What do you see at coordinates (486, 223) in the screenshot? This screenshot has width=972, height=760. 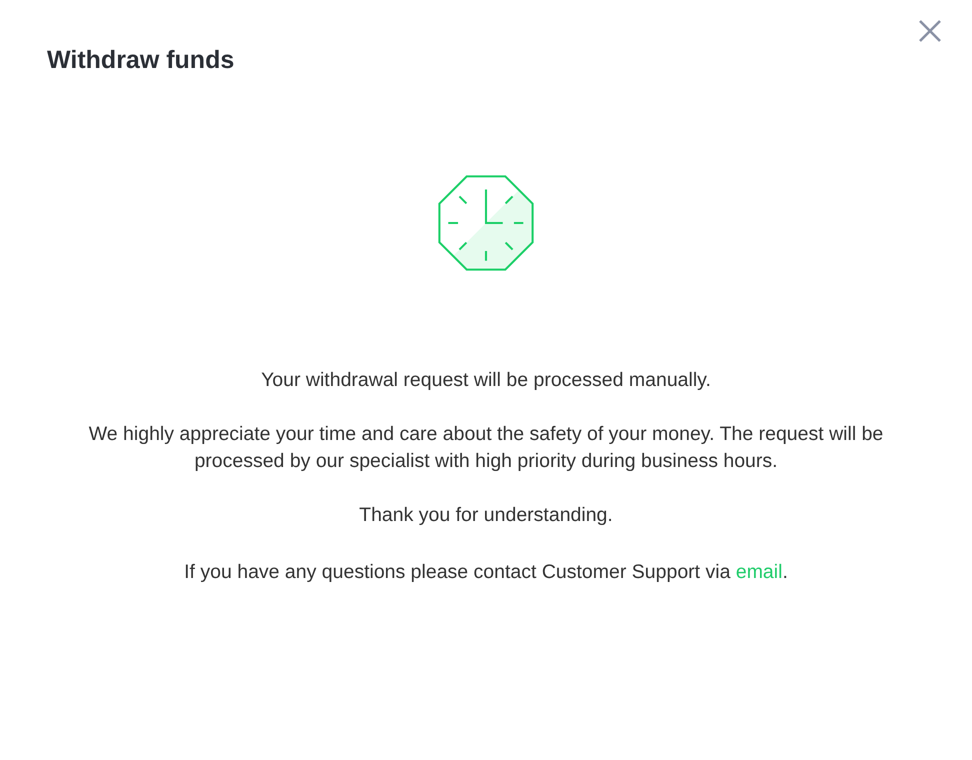 I see `clock-icon` at bounding box center [486, 223].